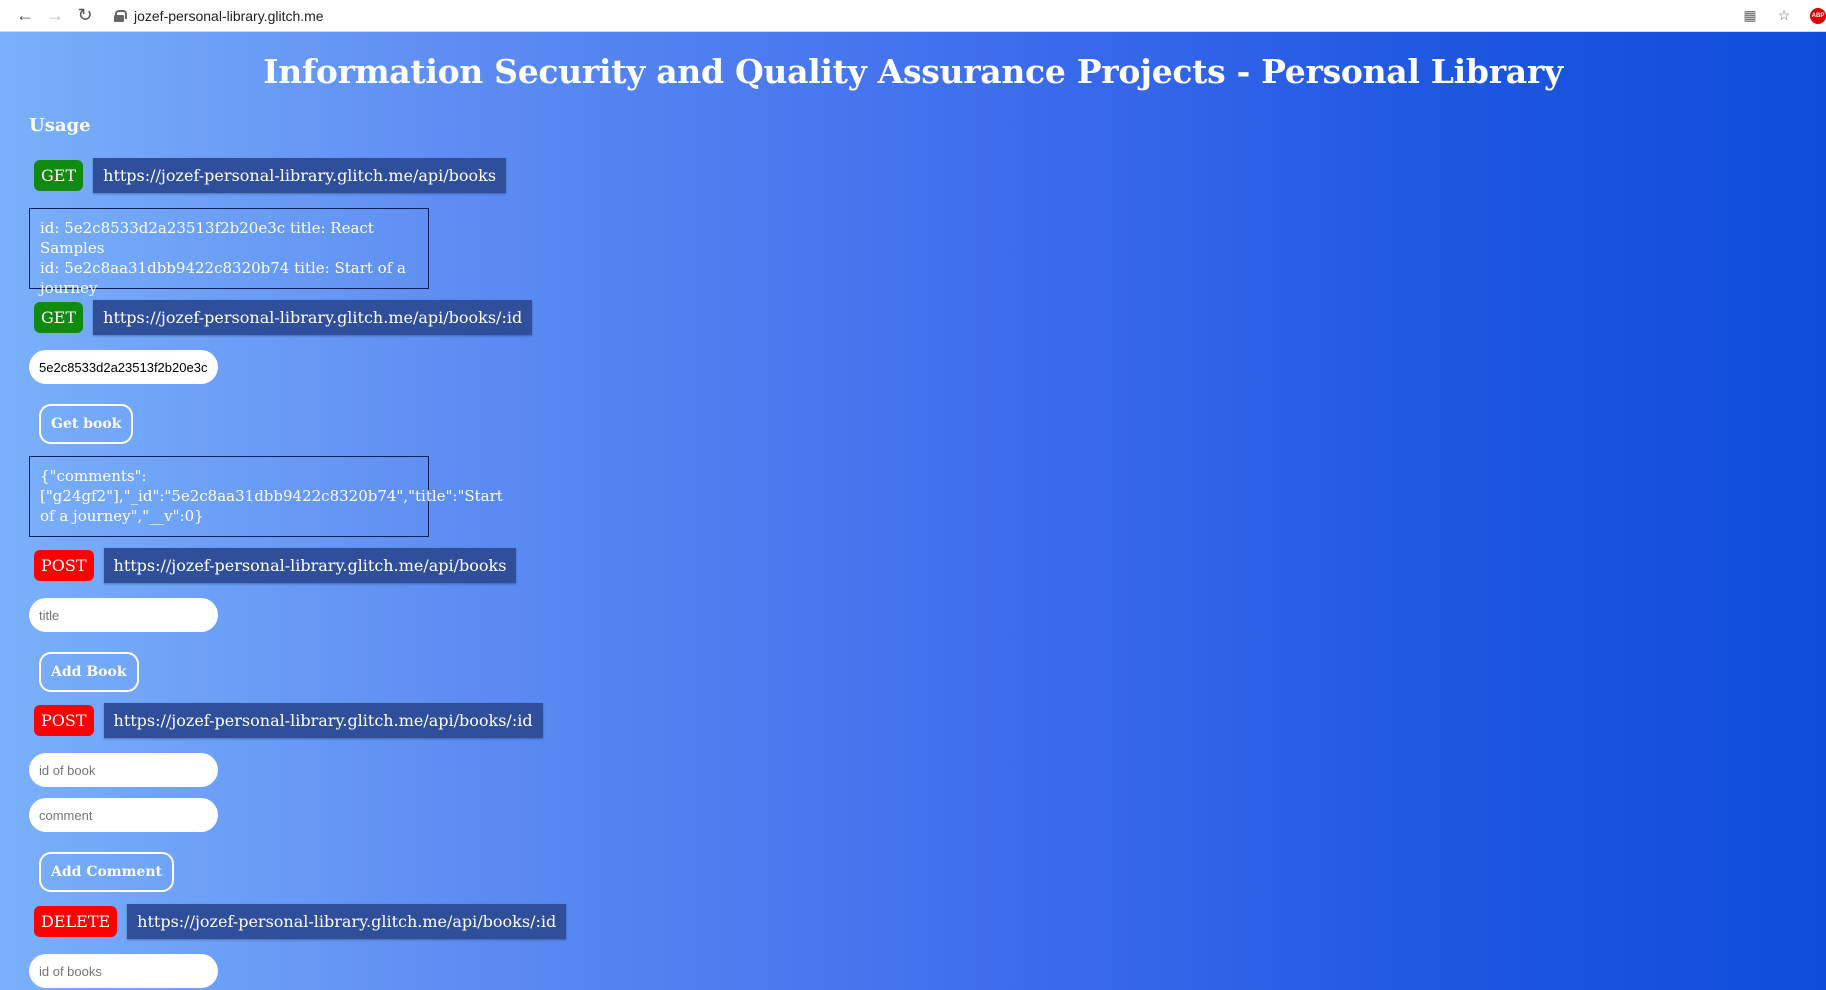 Image resolution: width=1826 pixels, height=990 pixels. Describe the element at coordinates (123, 615) in the screenshot. I see `title-input` at that location.